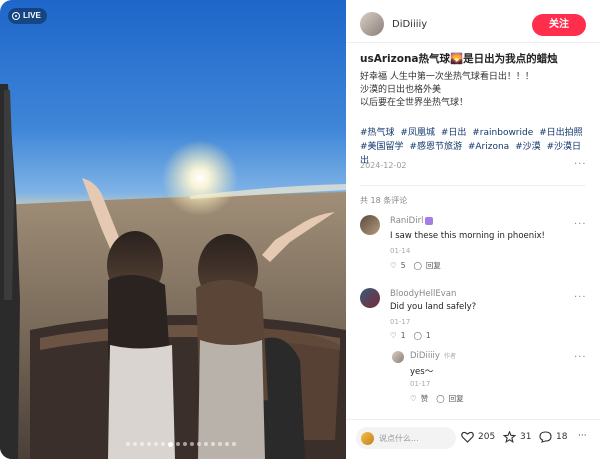 The image size is (600, 459). Describe the element at coordinates (367, 438) in the screenshot. I see `my-avatar` at that location.